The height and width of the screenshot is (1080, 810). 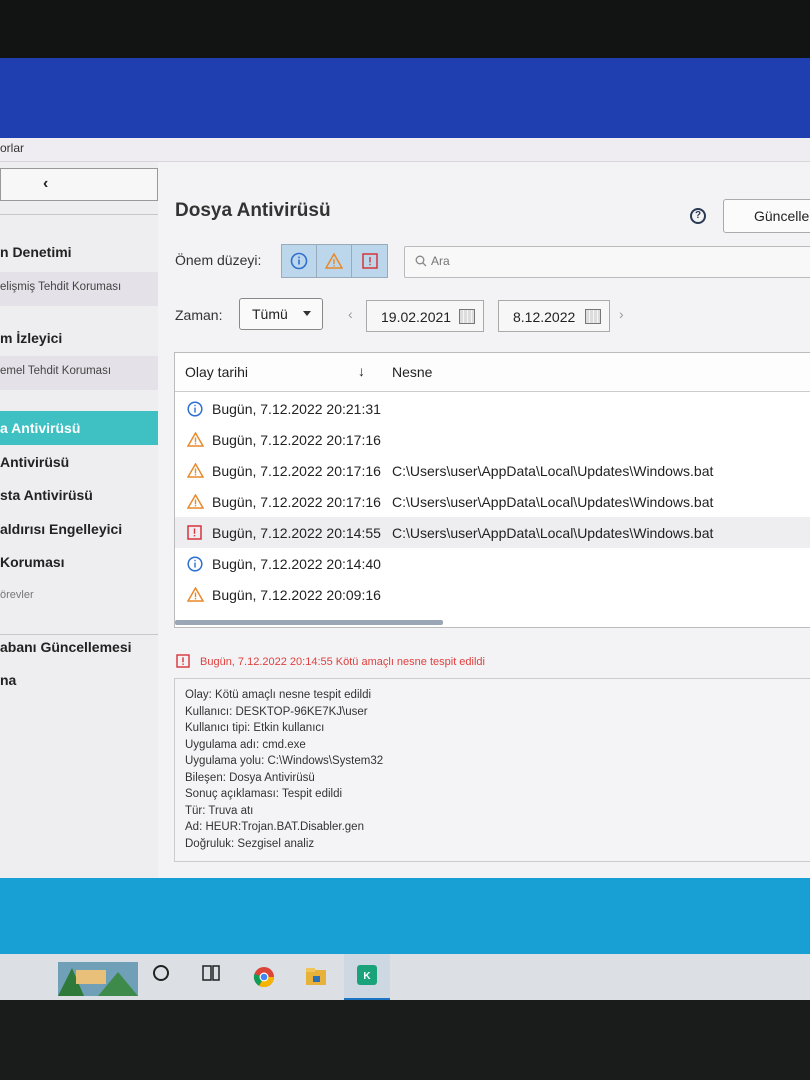 What do you see at coordinates (296, 595) in the screenshot?
I see `row-date: Bugün, 7.12.2022 20:09:16` at bounding box center [296, 595].